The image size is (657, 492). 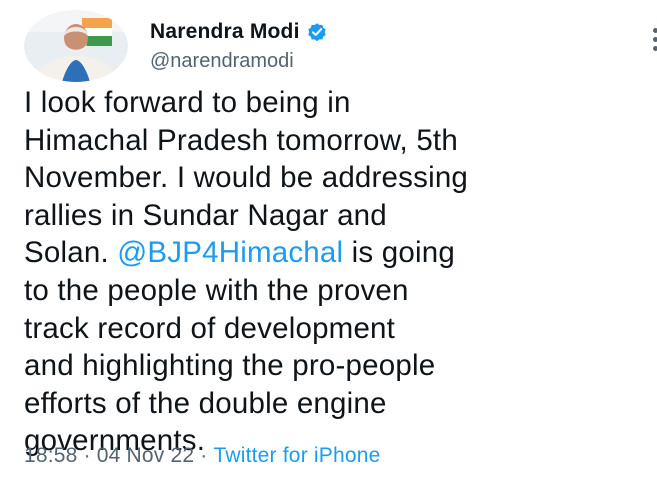 I want to click on tweet-meta: 18:58 · 04 Nov 22 · Twitter for iPhone, so click(x=202, y=456).